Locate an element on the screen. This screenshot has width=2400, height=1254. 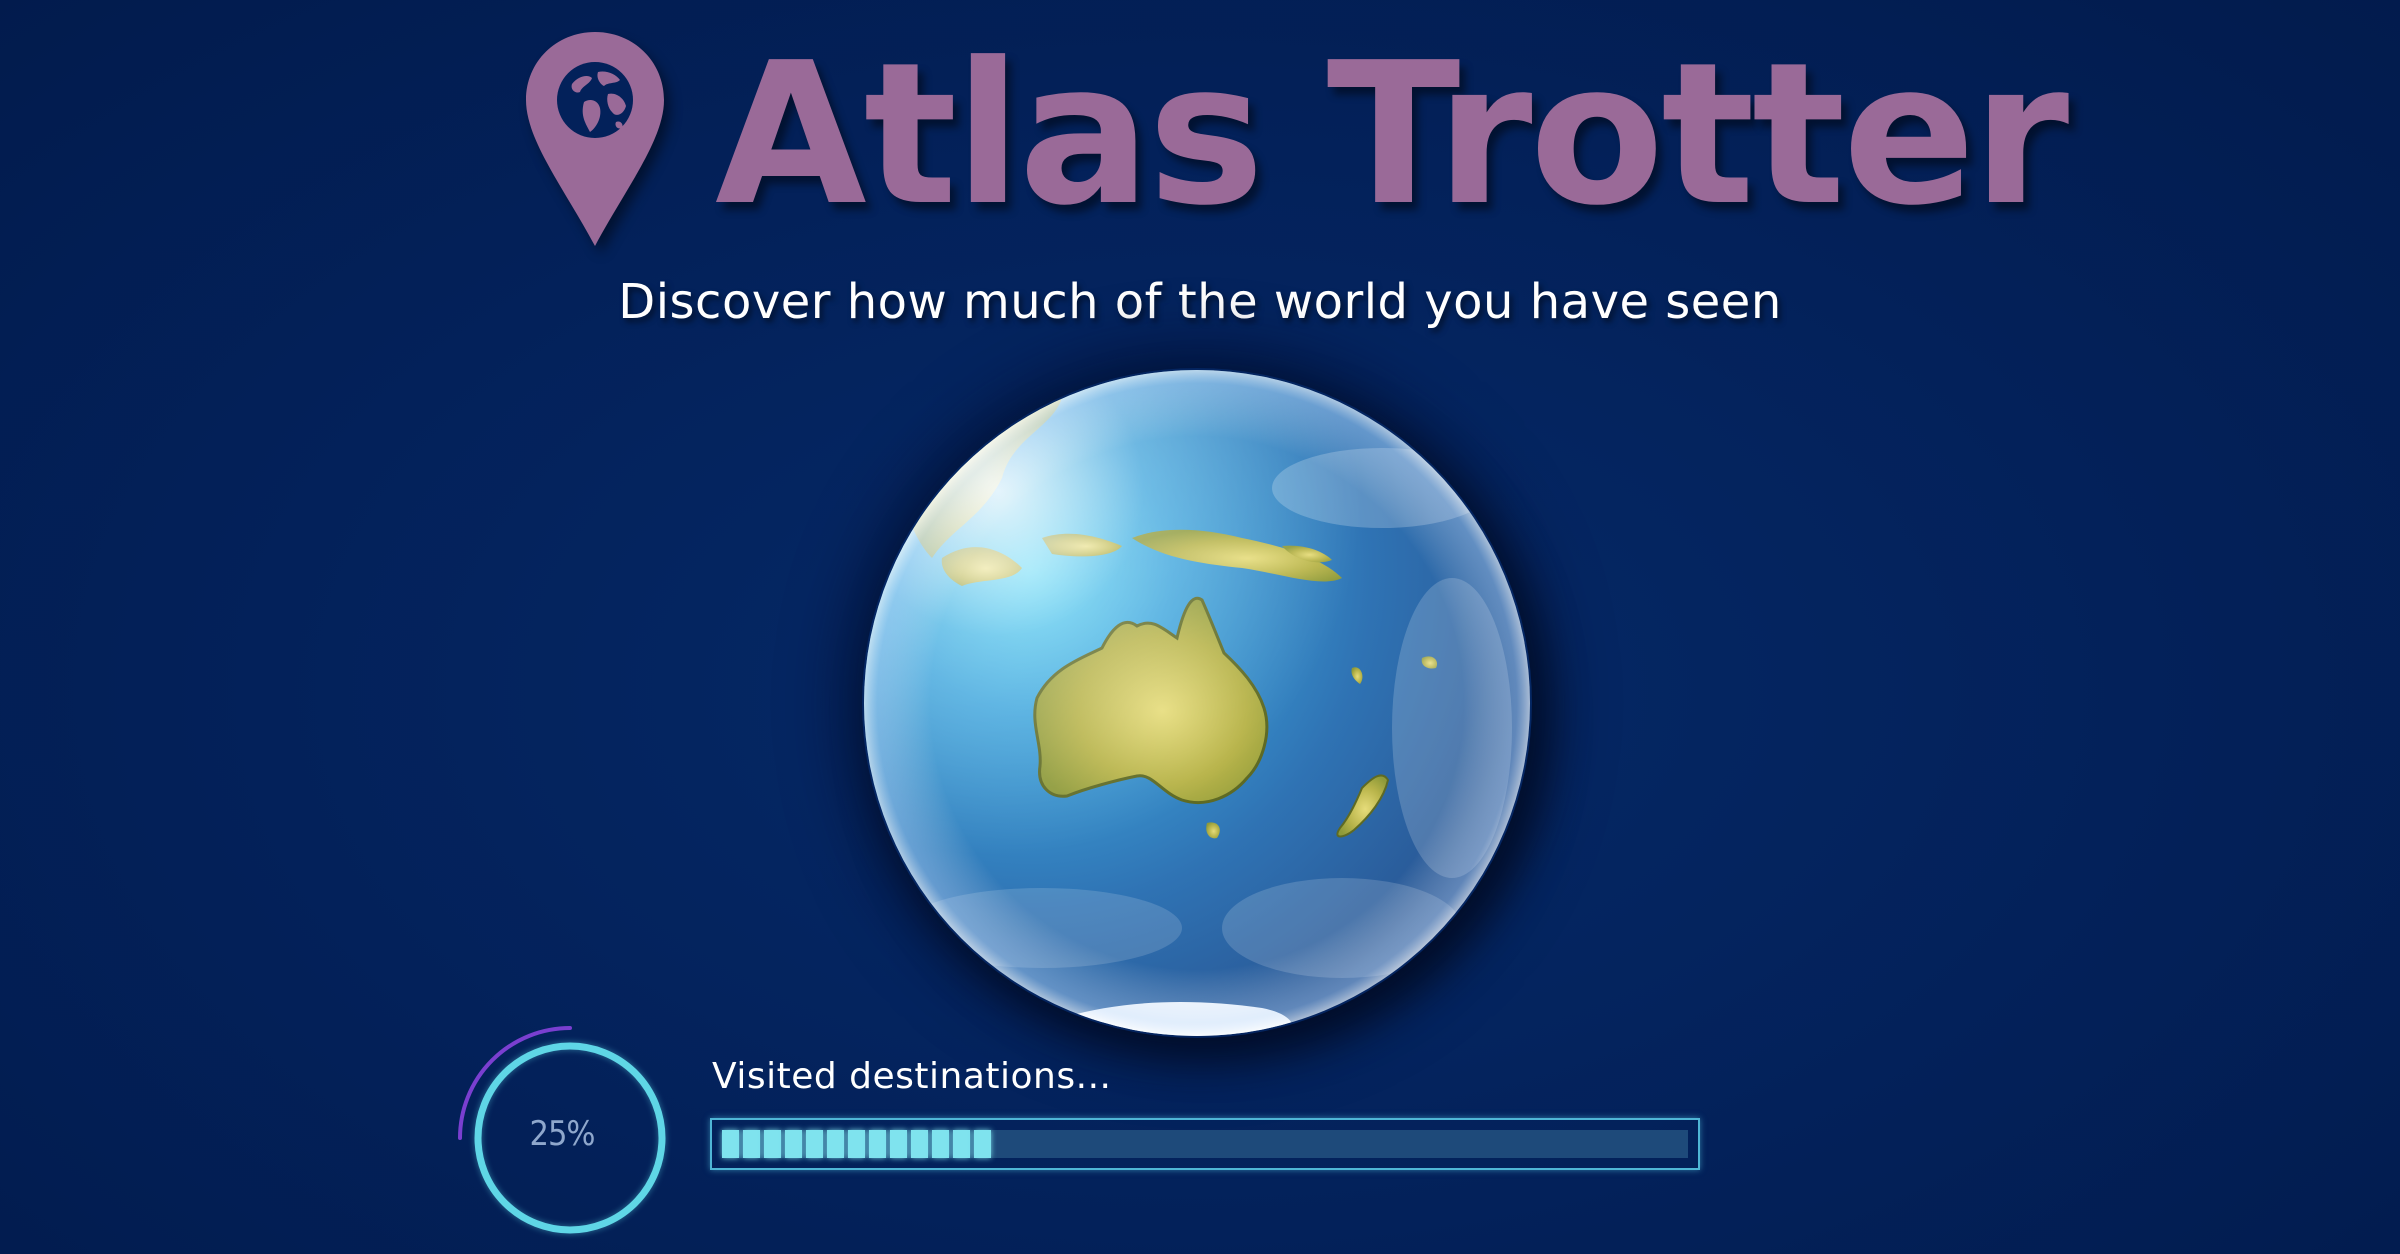
app-logo: Atlas Trotter is located at coordinates (1294, 139).